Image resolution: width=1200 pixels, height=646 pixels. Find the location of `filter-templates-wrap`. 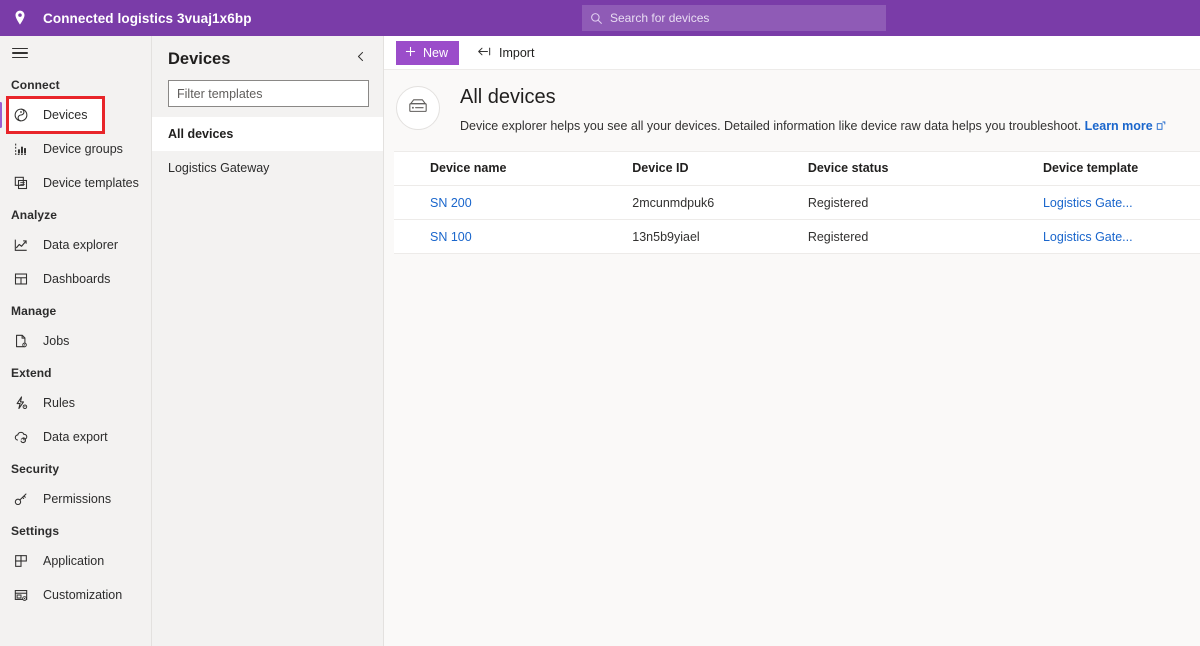

filter-templates-wrap is located at coordinates (267, 96).